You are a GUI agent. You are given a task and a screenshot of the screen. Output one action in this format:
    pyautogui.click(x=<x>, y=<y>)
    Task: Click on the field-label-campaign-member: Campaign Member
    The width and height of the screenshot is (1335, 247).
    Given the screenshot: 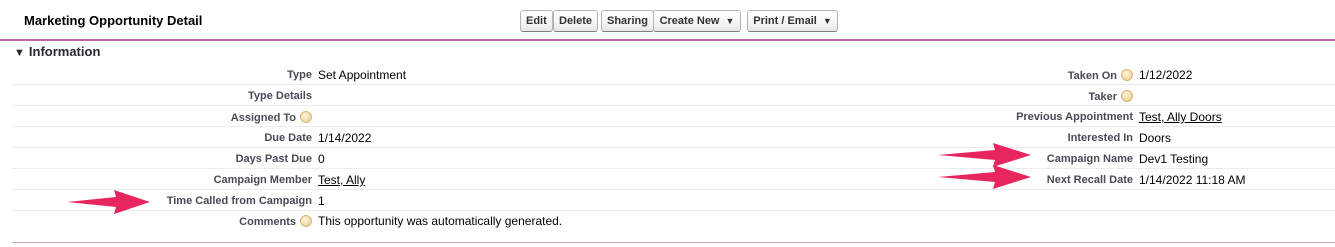 What is the action you would take?
    pyautogui.click(x=262, y=180)
    